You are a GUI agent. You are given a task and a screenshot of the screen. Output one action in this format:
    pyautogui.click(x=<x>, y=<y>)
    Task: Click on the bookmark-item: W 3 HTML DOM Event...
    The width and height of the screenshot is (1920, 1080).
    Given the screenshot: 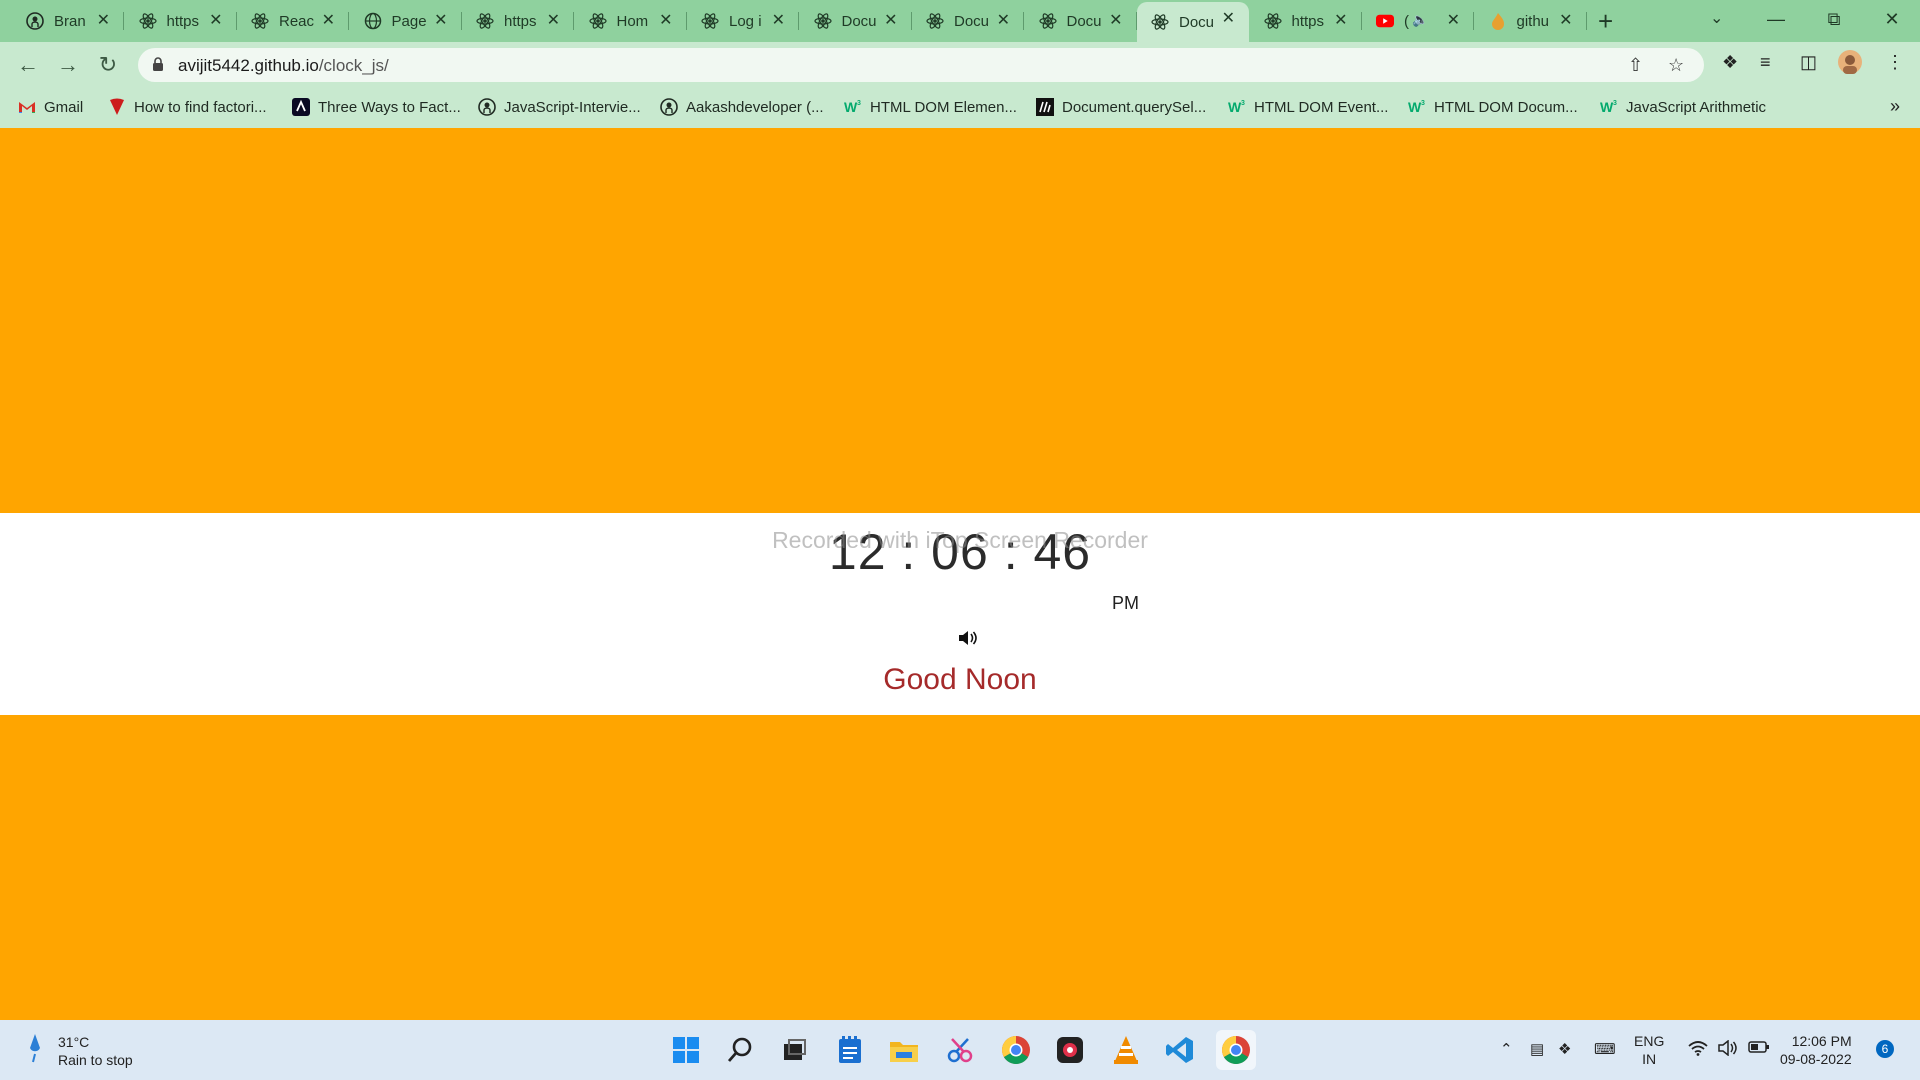 What is the action you would take?
    pyautogui.click(x=1308, y=107)
    